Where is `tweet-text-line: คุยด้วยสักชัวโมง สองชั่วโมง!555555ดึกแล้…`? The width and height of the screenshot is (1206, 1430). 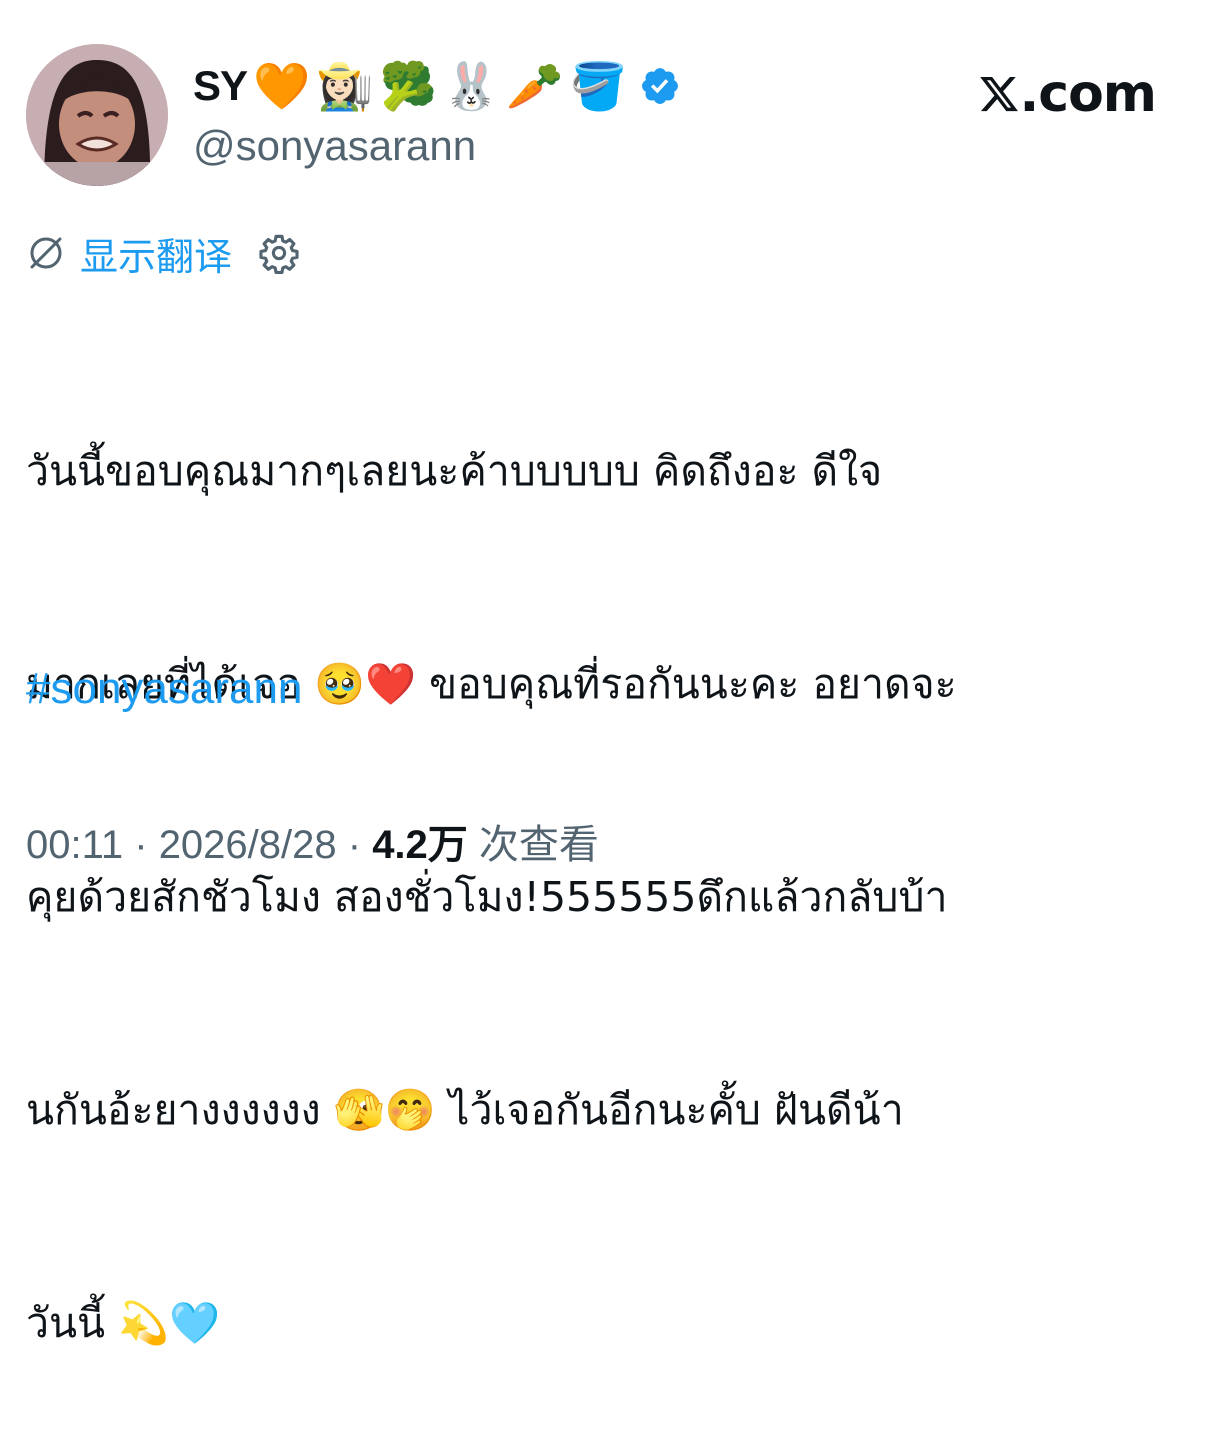 tweet-text-line: คุยด้วยสักชัวโมง สองชั่วโมง!555555ดึกแล้… is located at coordinates (487, 897).